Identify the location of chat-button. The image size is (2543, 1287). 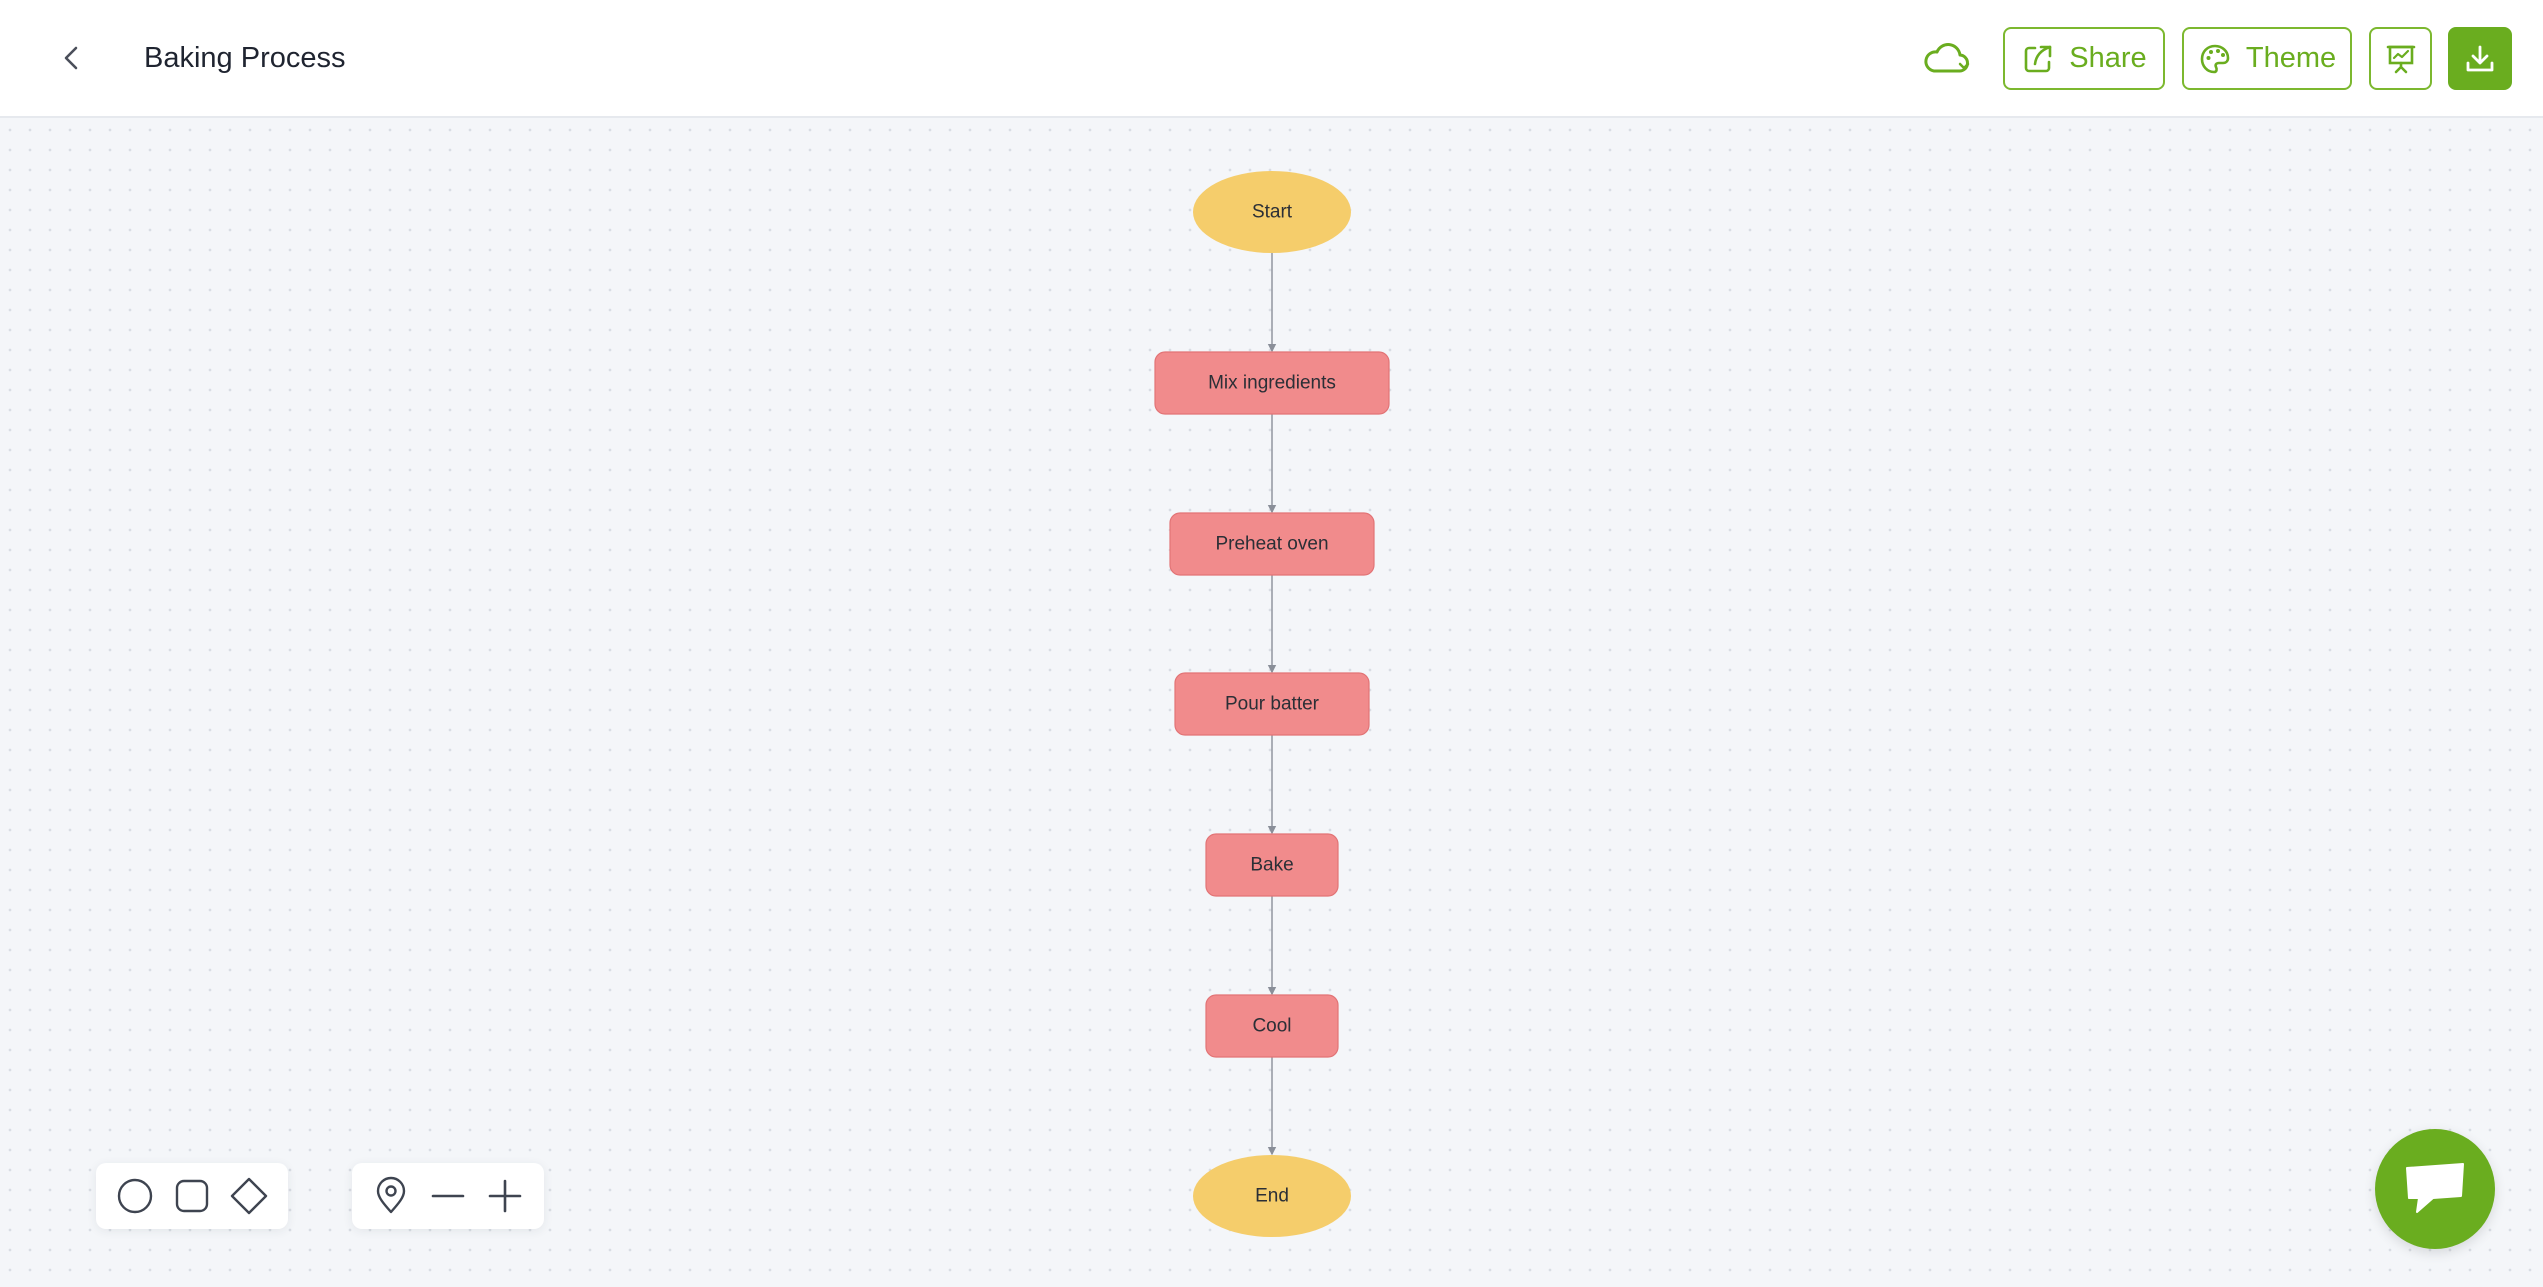
(2435, 1189).